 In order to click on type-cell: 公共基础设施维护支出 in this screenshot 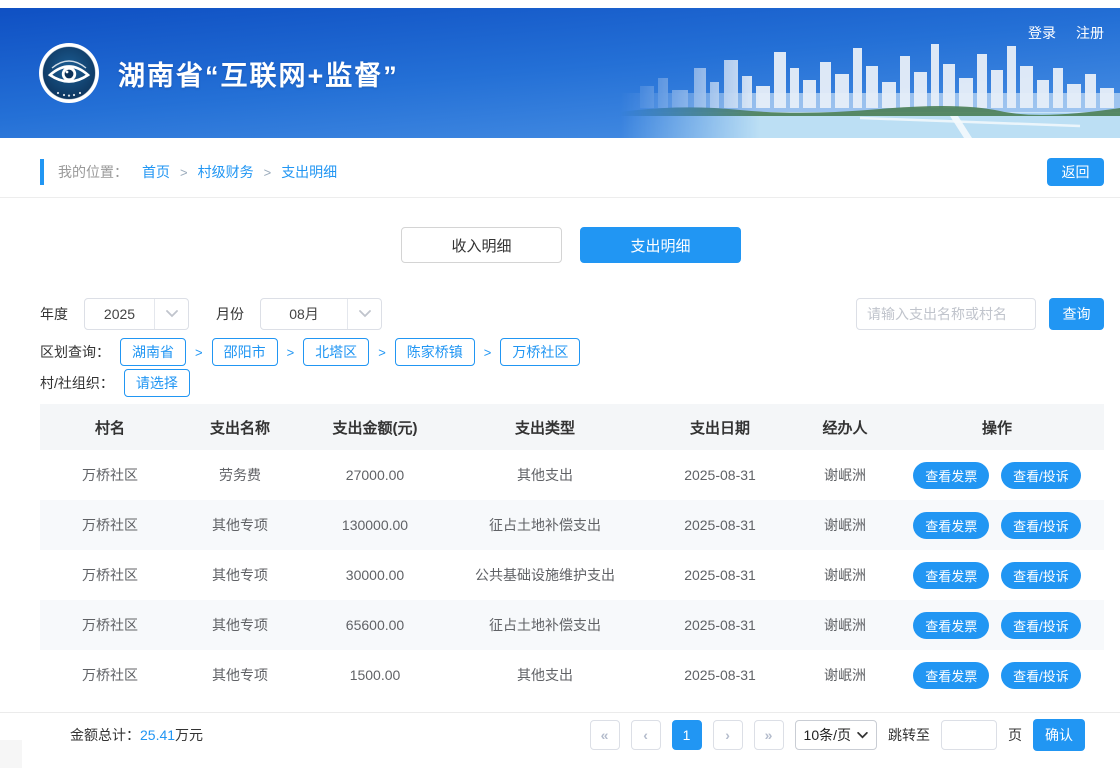, I will do `click(545, 575)`.